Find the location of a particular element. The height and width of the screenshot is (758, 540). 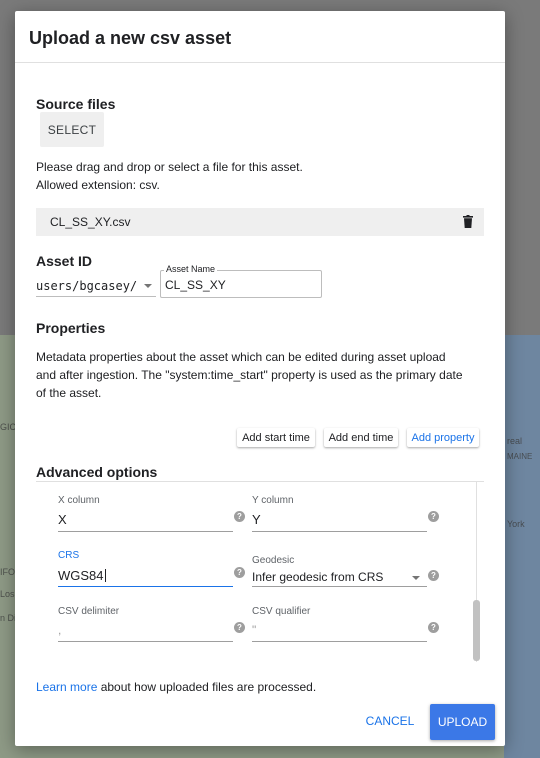

add-end-time-button: Add end time is located at coordinates (361, 437).